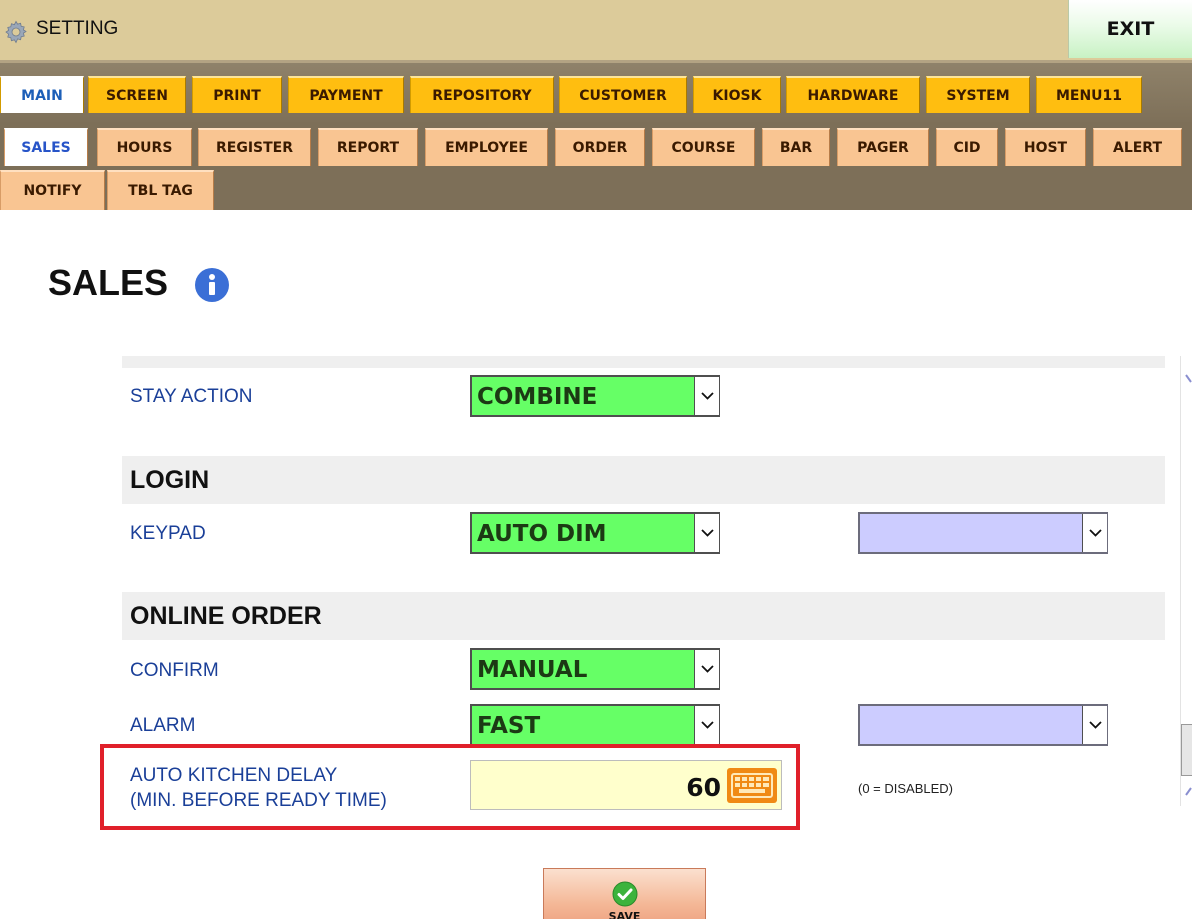  I want to click on scrollbar-thumb, so click(1186, 750).